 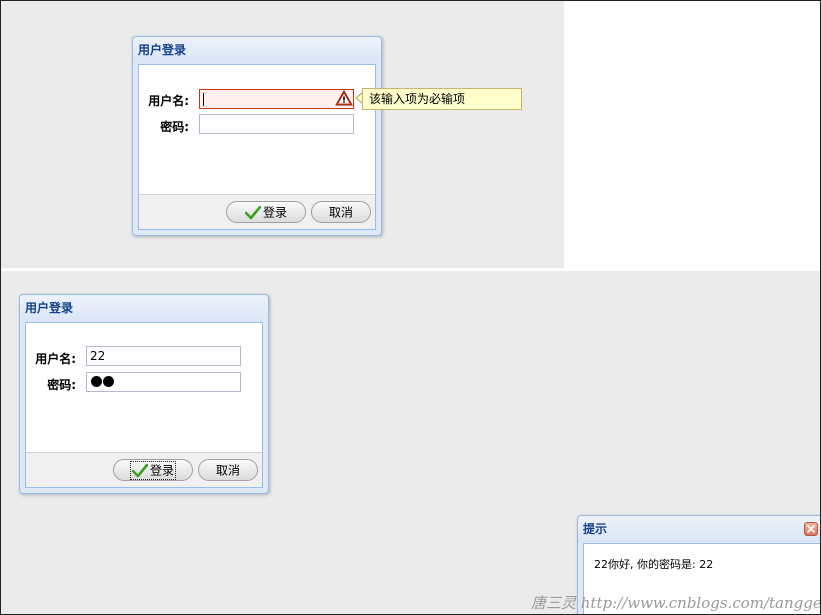 I want to click on close-icon, so click(x=811, y=529).